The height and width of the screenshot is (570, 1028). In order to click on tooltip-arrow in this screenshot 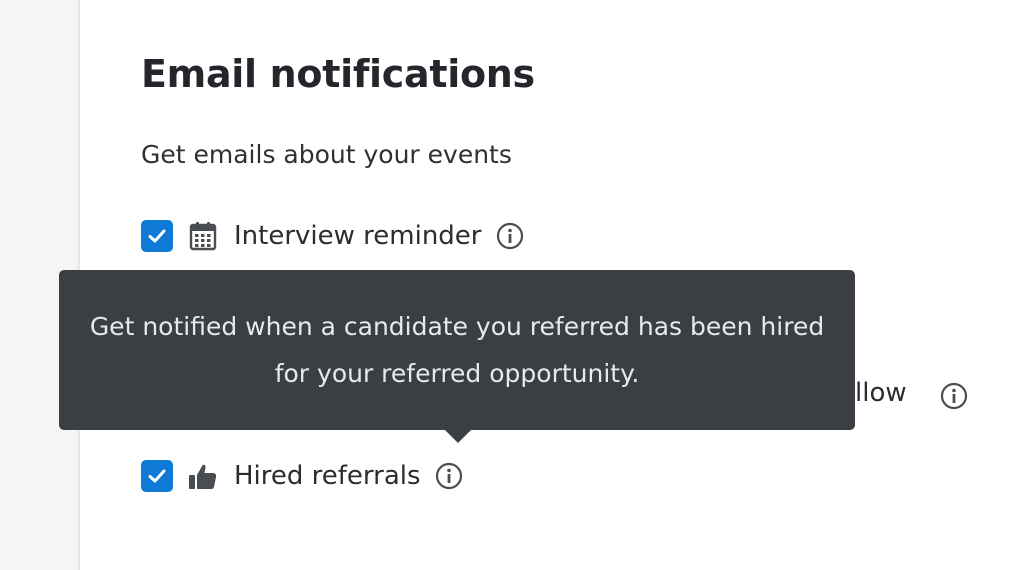, I will do `click(458, 436)`.